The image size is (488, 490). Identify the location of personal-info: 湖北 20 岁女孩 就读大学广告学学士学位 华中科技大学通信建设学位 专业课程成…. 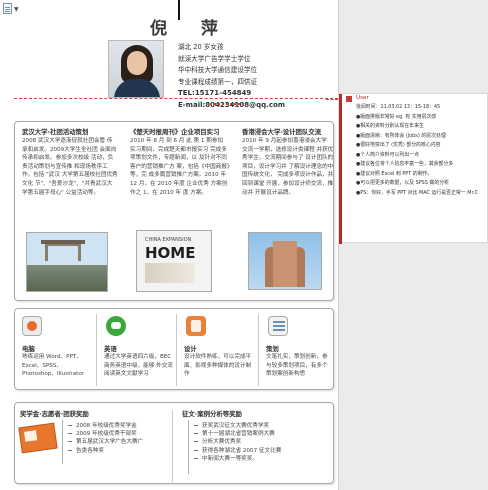
(231, 77).